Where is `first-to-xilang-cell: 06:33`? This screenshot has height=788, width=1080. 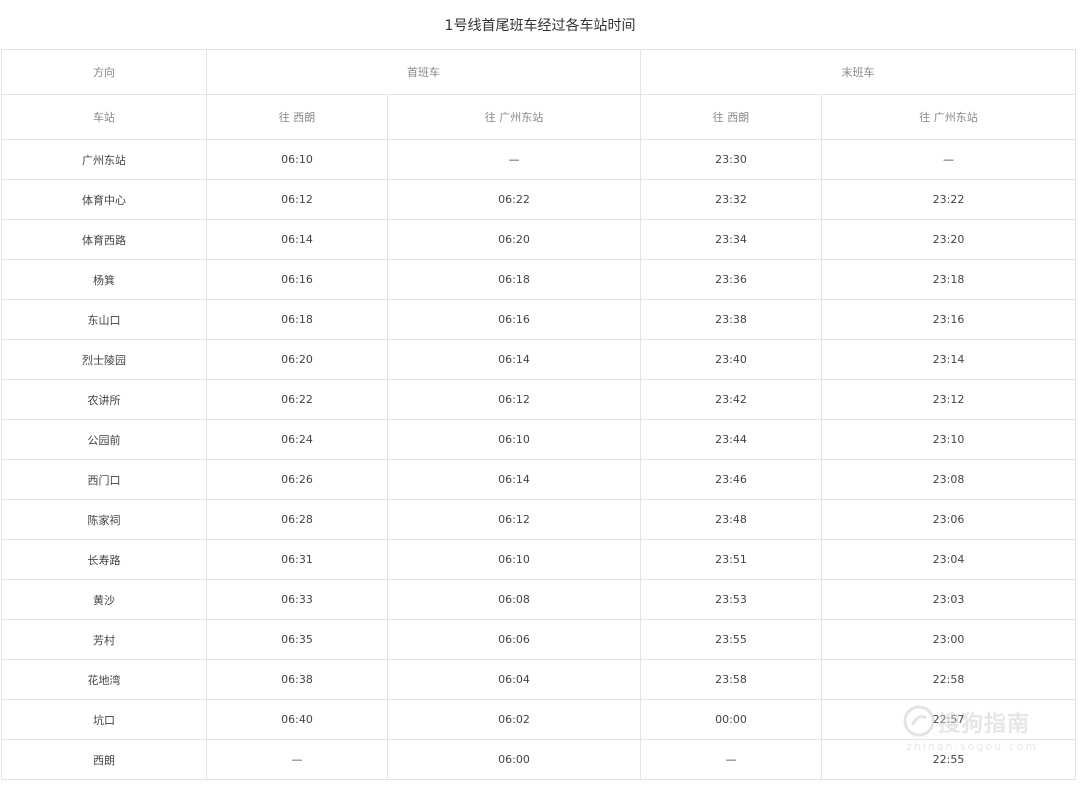
first-to-xilang-cell: 06:33 is located at coordinates (297, 599).